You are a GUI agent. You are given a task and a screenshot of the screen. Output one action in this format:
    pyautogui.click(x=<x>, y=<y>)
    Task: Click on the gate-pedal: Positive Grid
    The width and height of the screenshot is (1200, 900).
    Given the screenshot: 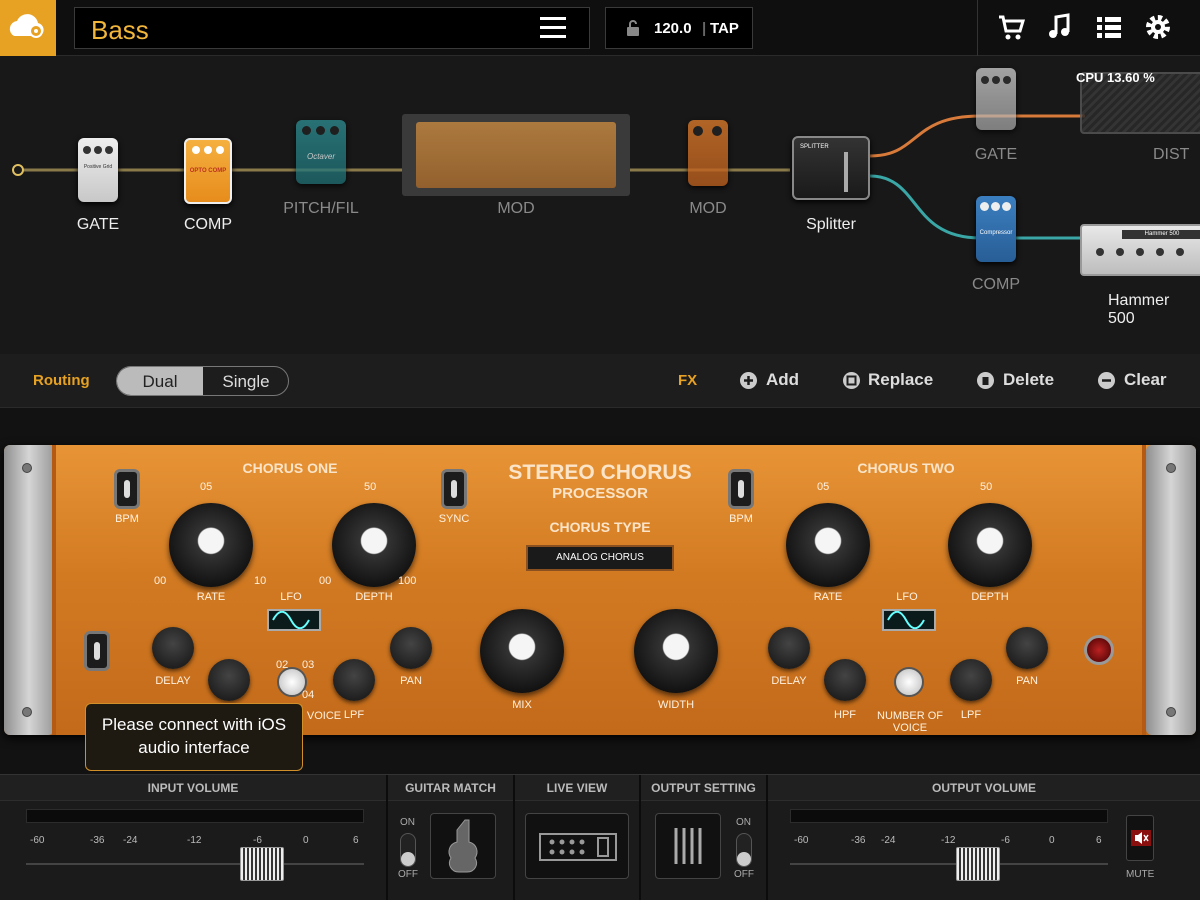 What is the action you would take?
    pyautogui.click(x=98, y=170)
    